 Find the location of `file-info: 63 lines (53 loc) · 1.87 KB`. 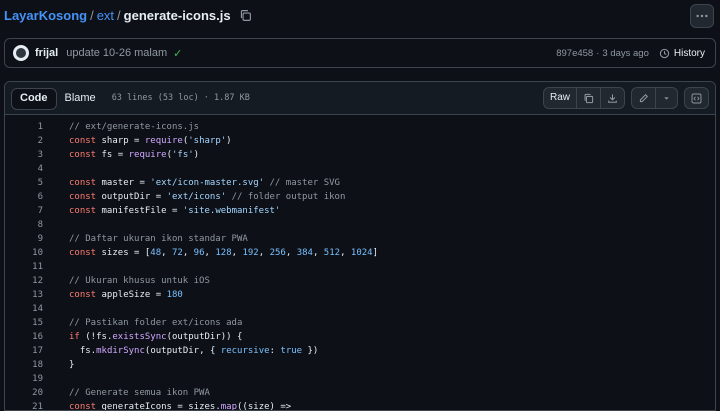

file-info: 63 lines (53 loc) · 1.87 KB is located at coordinates (180, 98).